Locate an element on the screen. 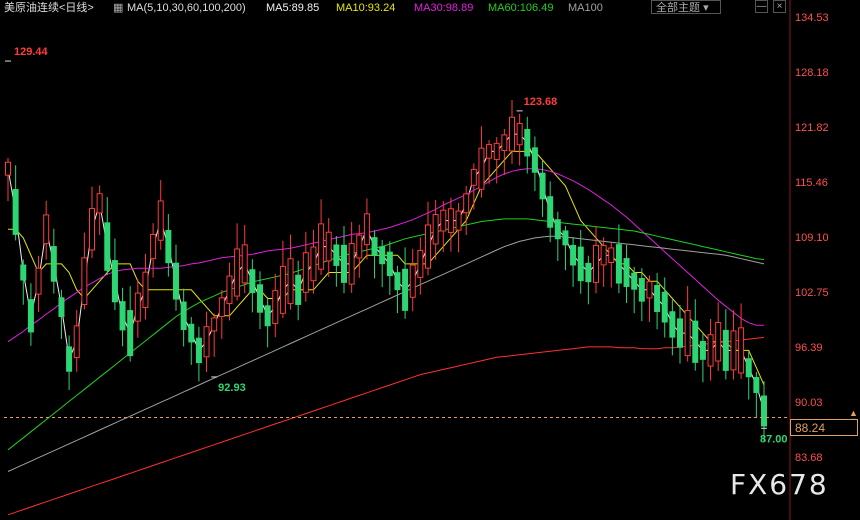  y-tick-label: 96.39 is located at coordinates (809, 348).